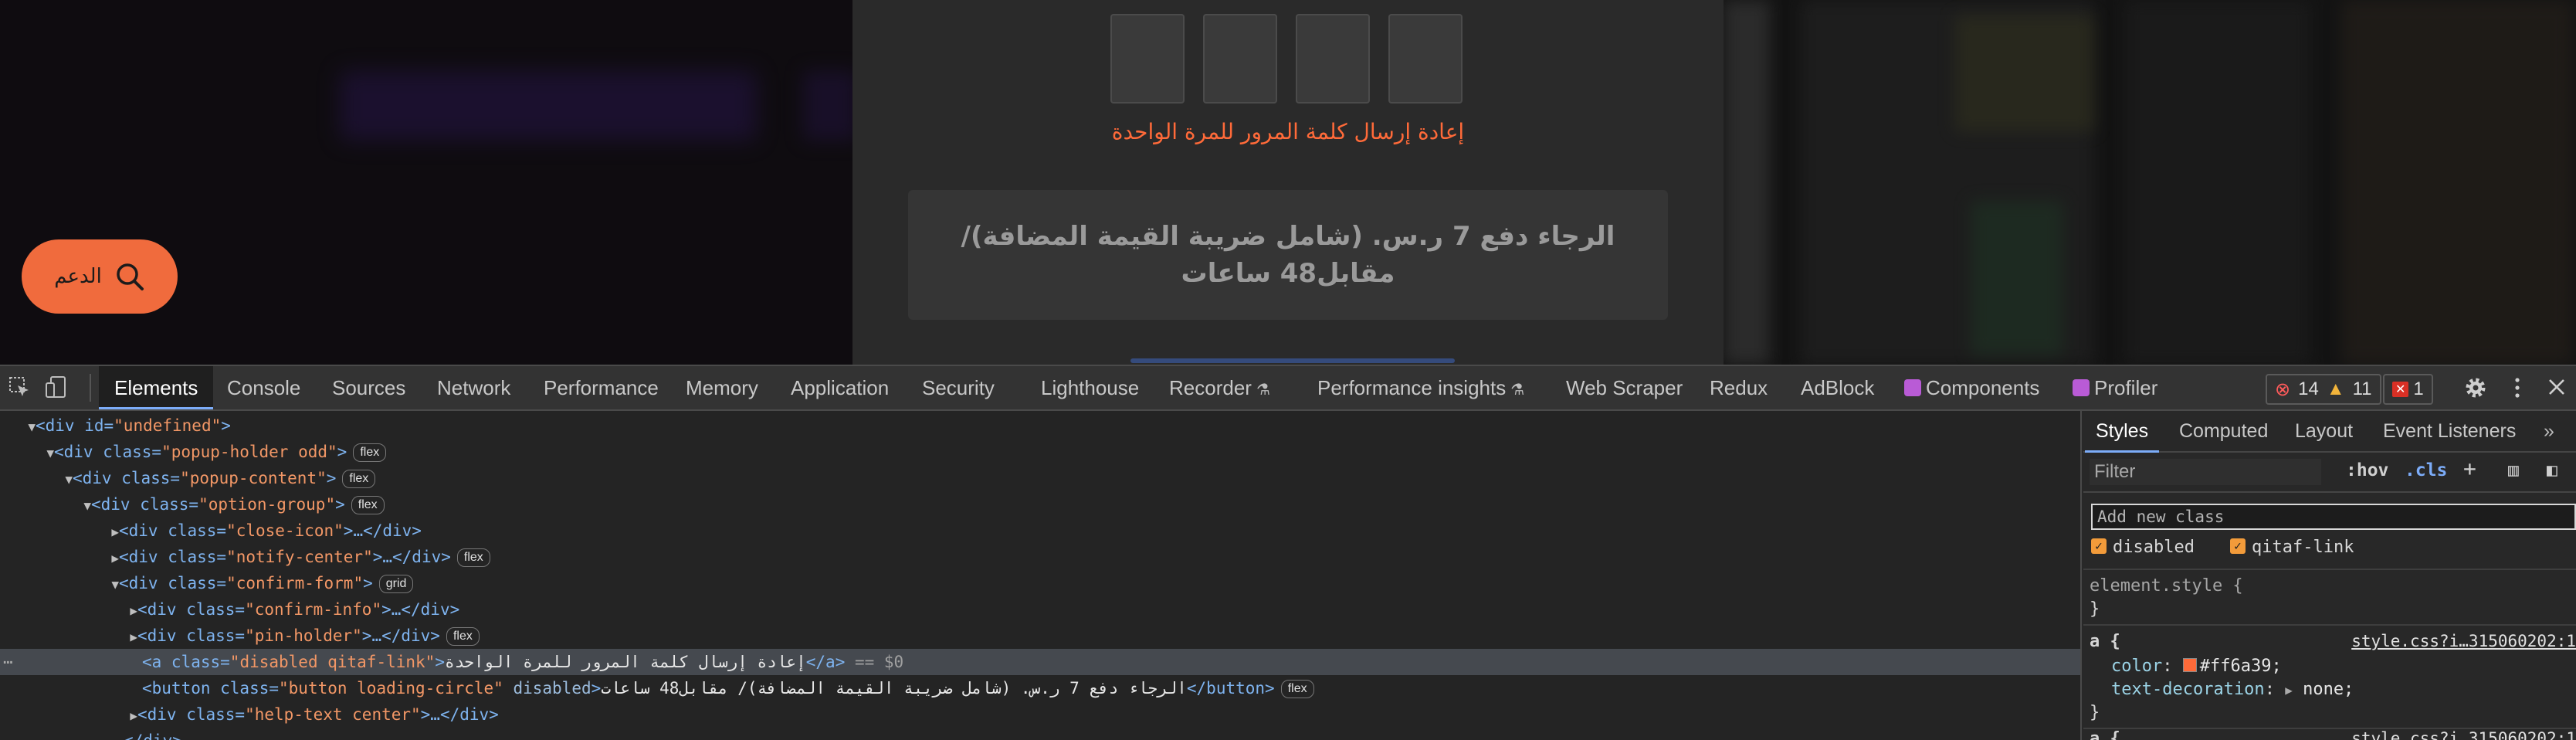  Describe the element at coordinates (1041, 636) in the screenshot. I see `dom-node: ▶<div class="pin-holder">…</div> flex` at that location.